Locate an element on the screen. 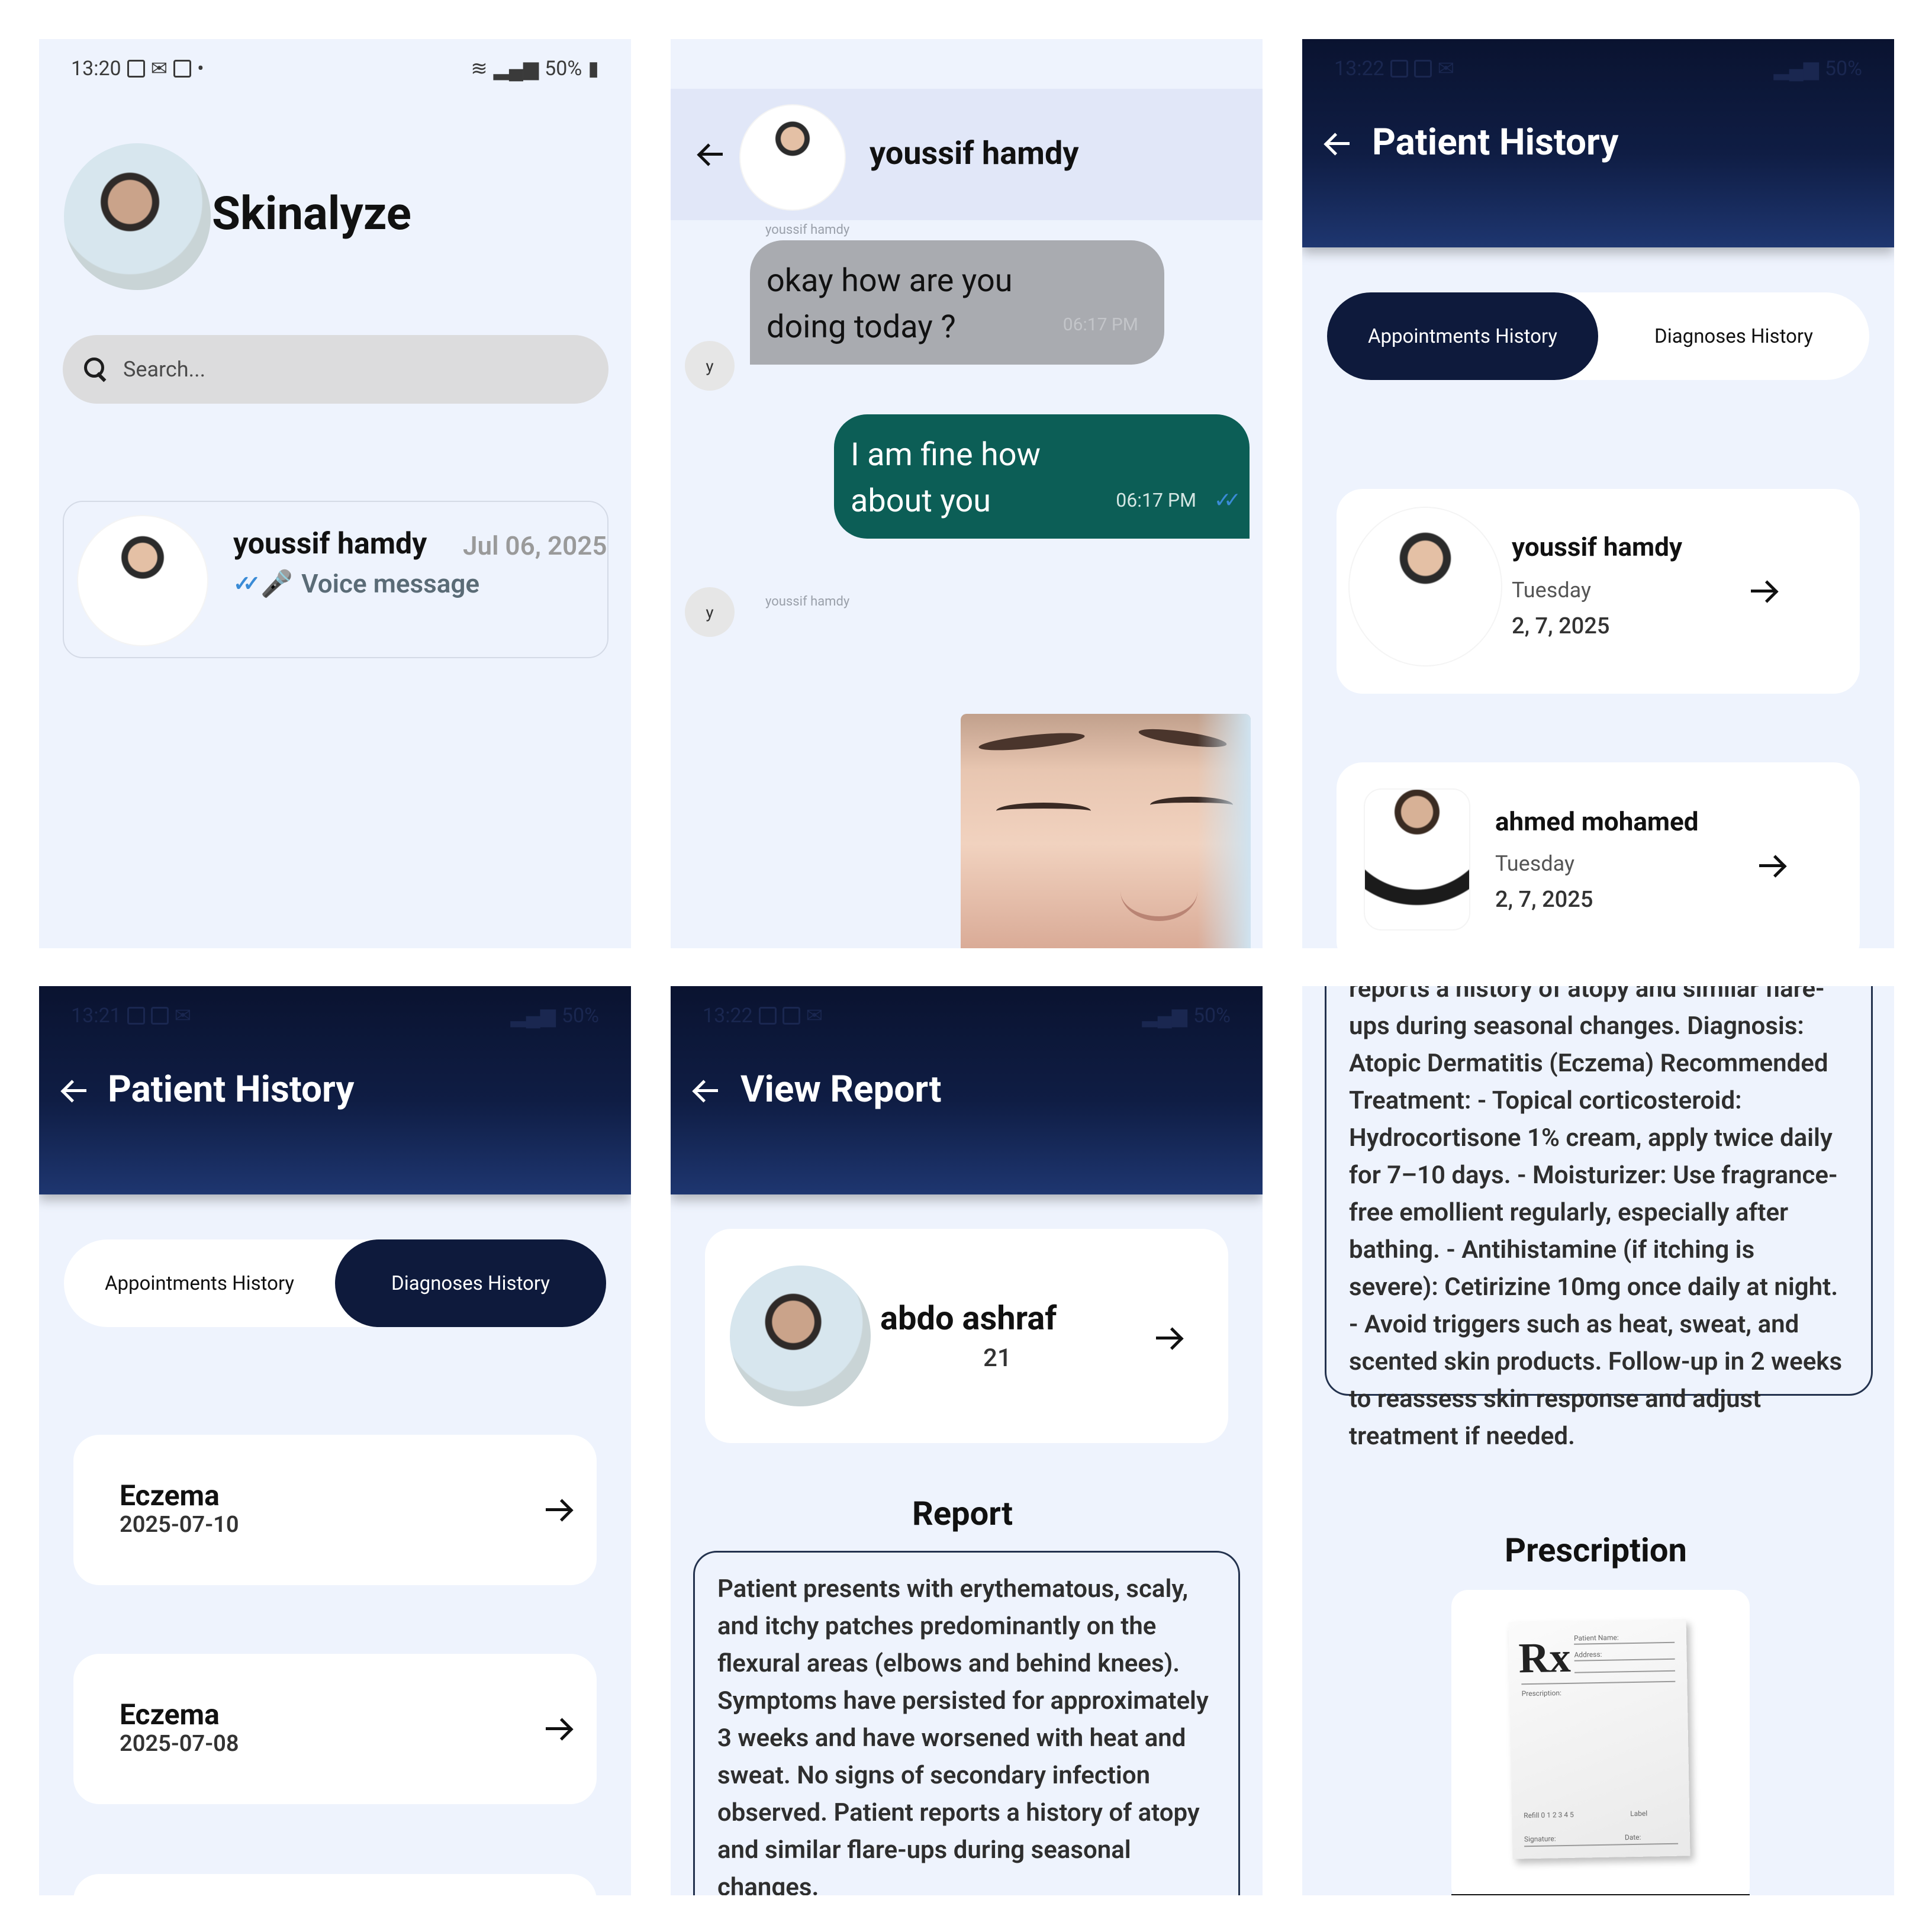  rx-patient-name: Patient Name: is located at coordinates (1596, 1638).